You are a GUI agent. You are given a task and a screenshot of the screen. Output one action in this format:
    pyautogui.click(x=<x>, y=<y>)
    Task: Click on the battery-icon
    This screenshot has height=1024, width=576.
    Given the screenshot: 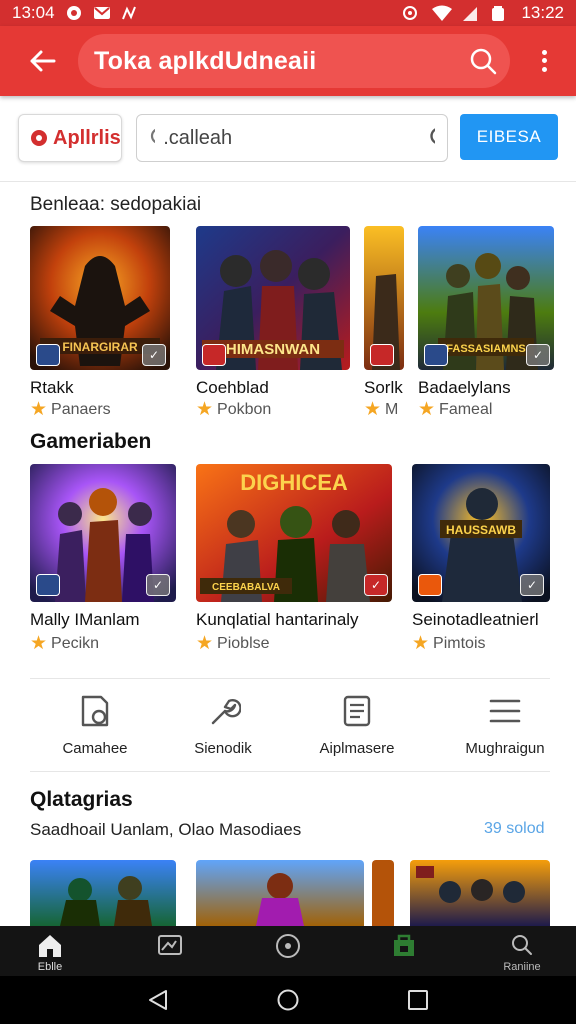 What is the action you would take?
    pyautogui.click(x=500, y=13)
    